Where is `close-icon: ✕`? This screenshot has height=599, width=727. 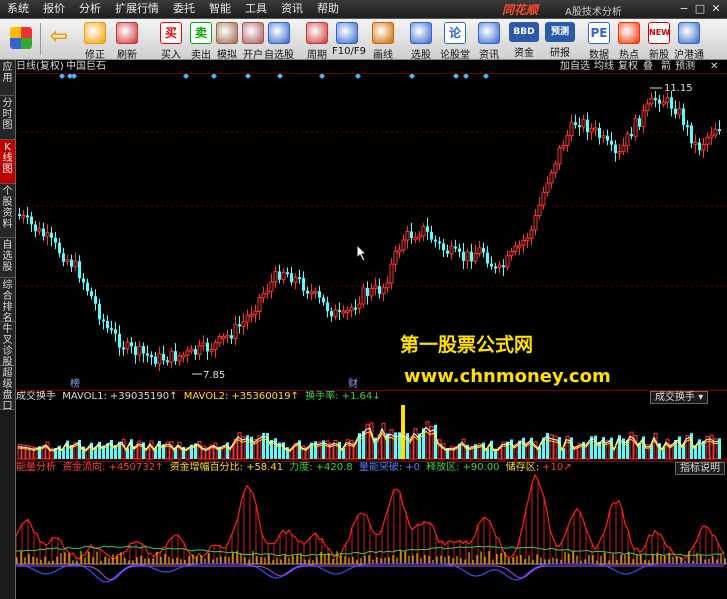
close-icon: ✕ is located at coordinates (716, 8).